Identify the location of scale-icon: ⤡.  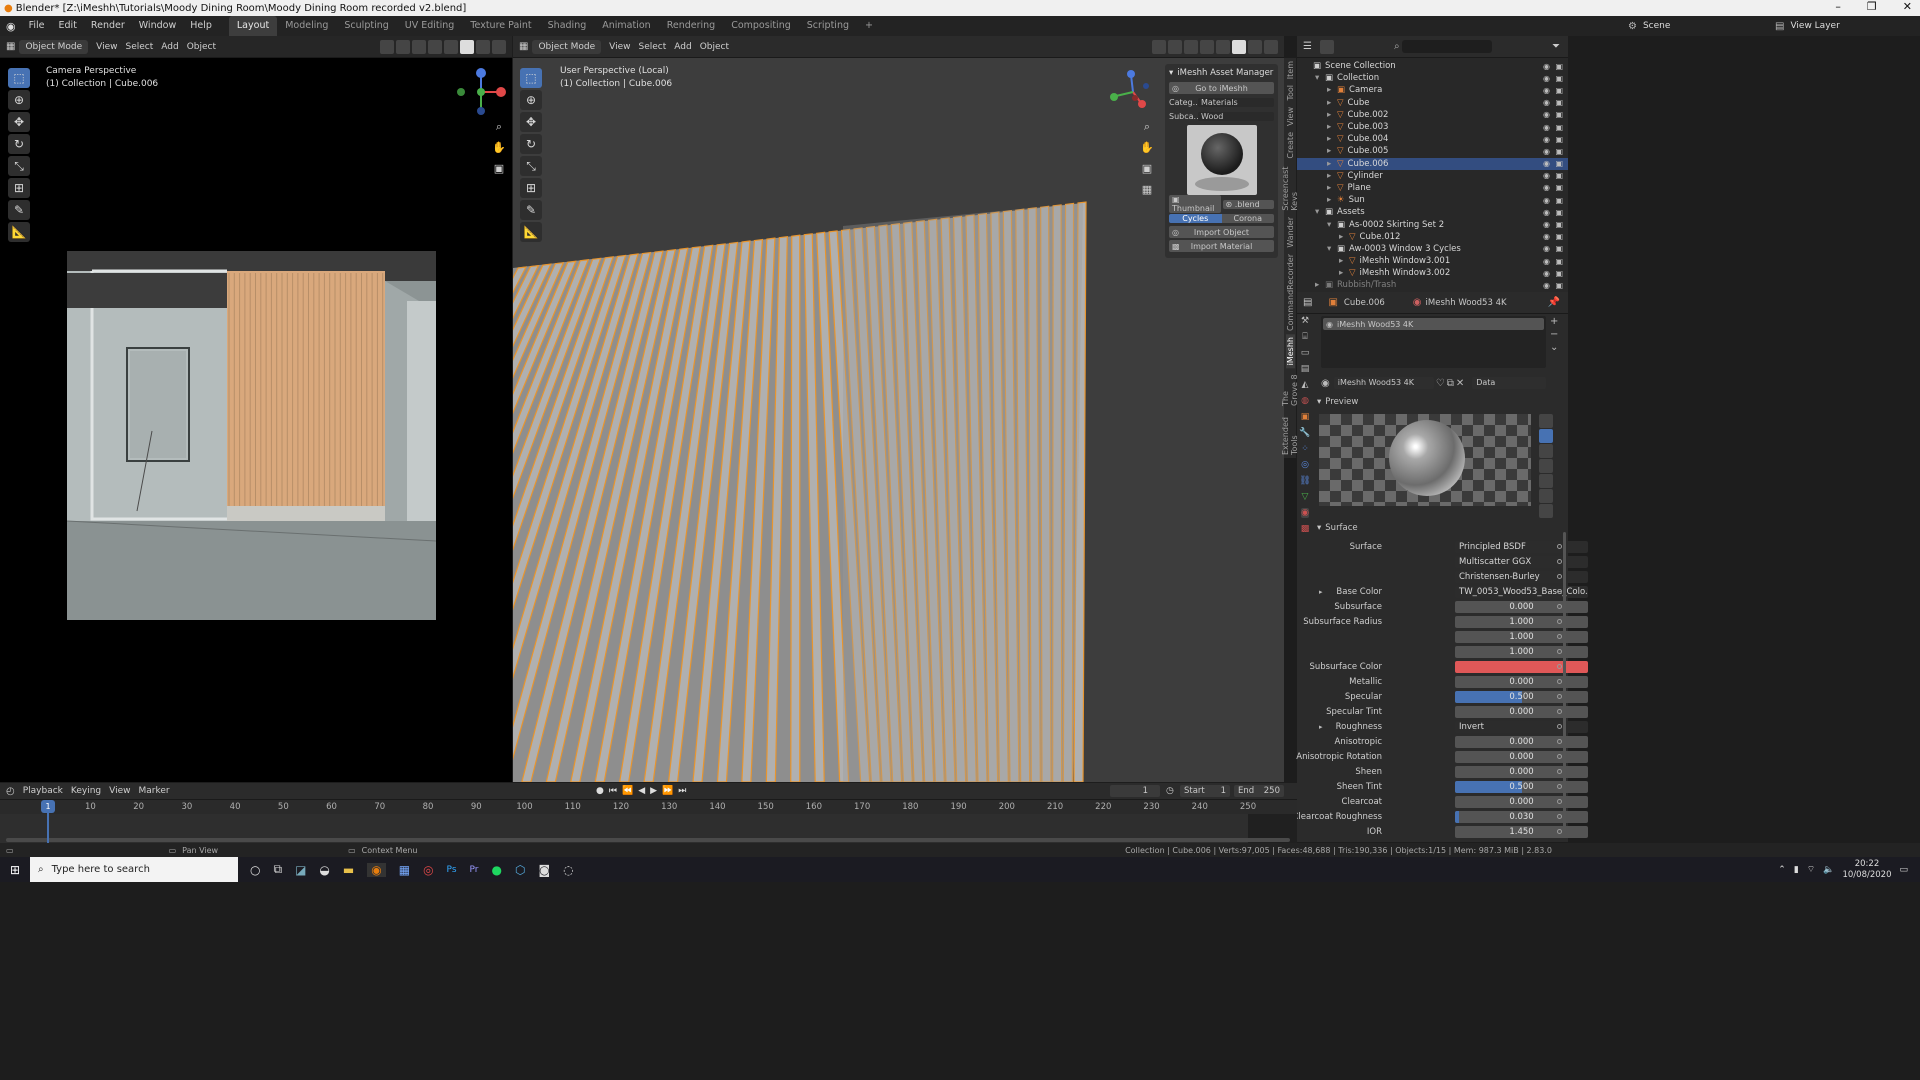
(19, 166).